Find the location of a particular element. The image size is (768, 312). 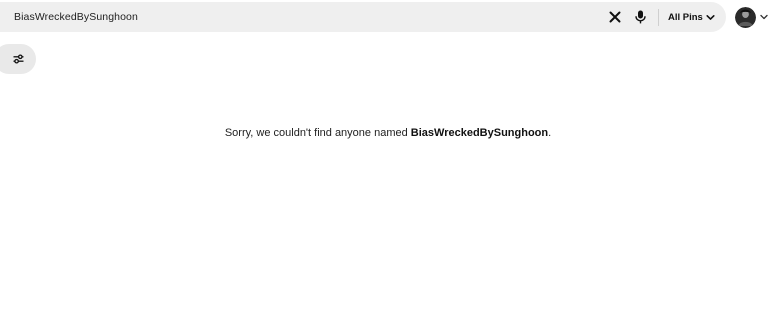

clear-search-button is located at coordinates (615, 17).